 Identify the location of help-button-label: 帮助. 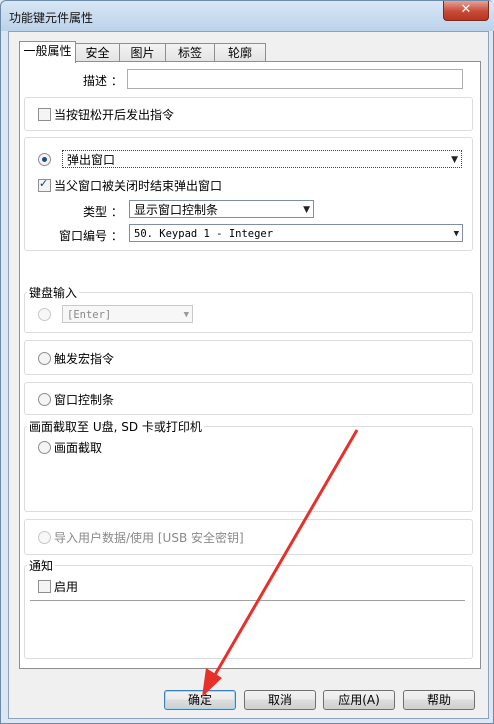
(438, 700).